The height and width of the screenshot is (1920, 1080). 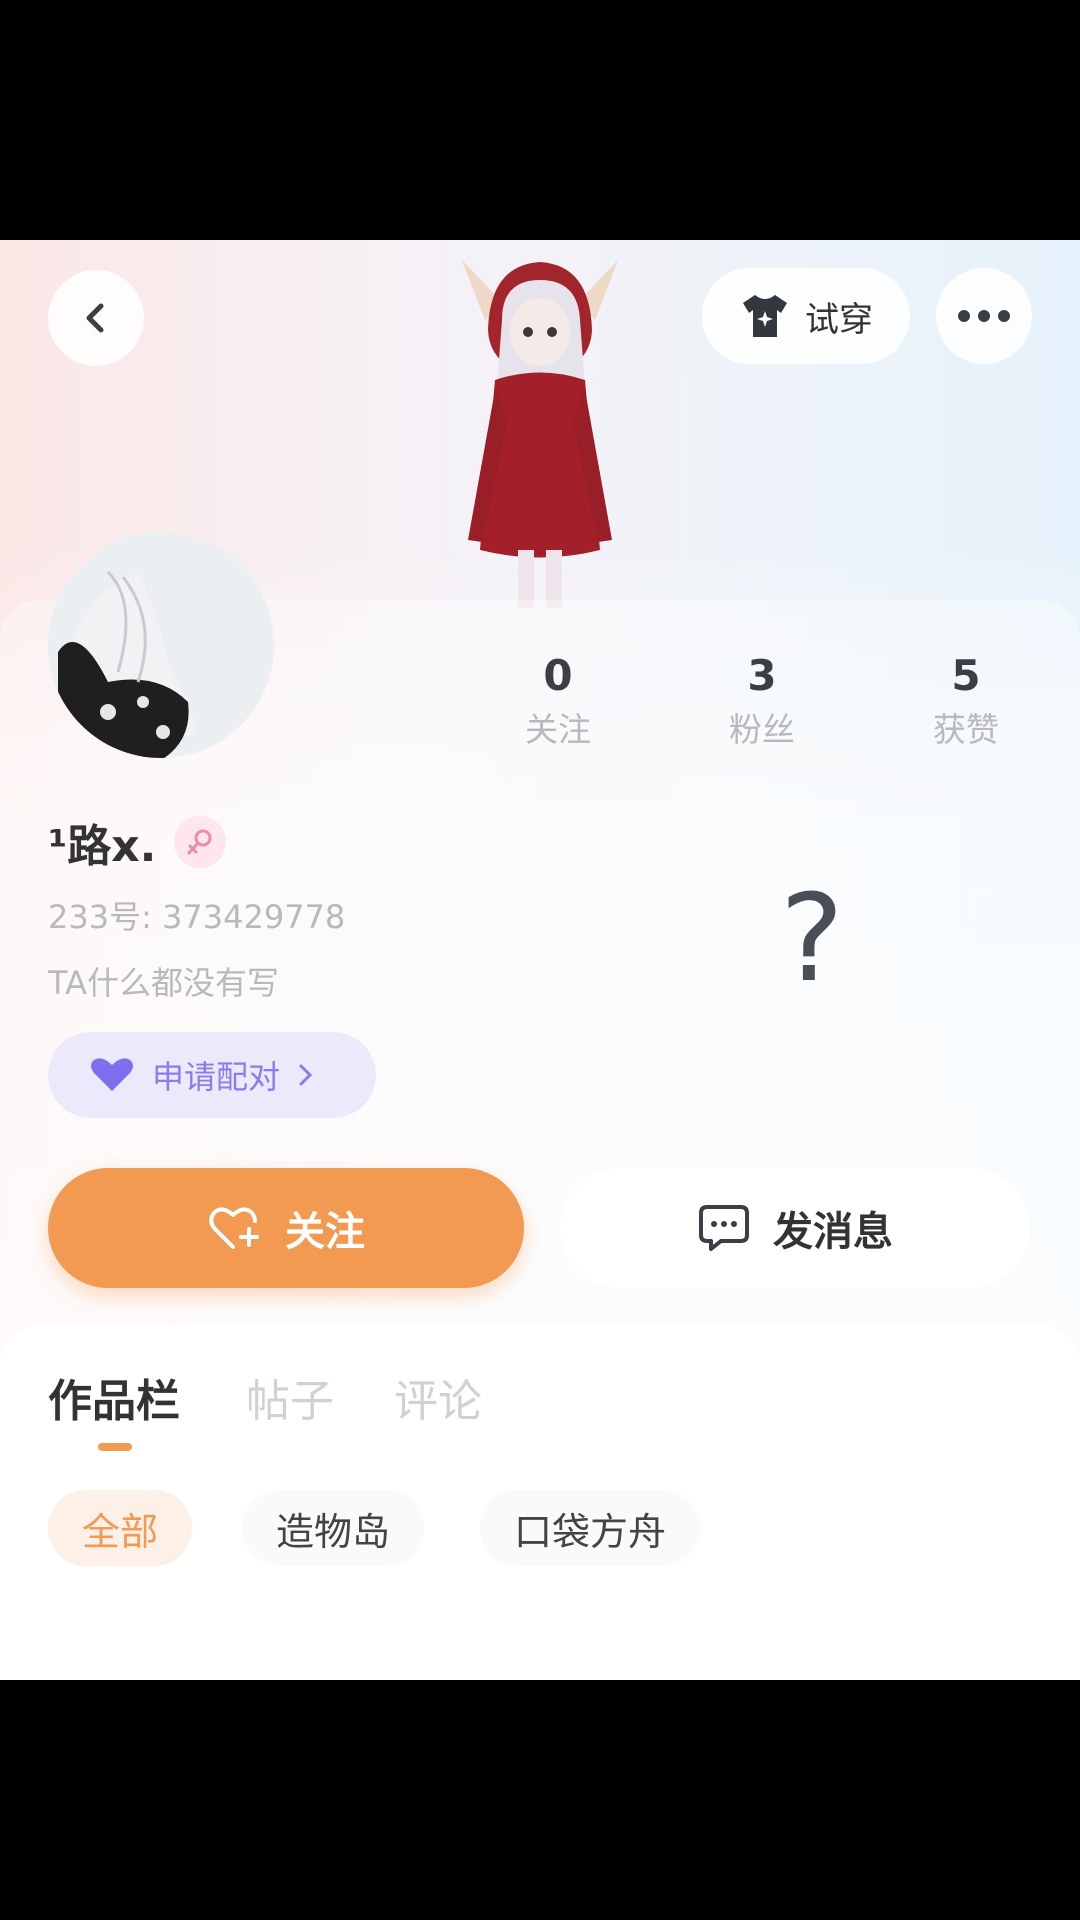 What do you see at coordinates (558, 675) in the screenshot?
I see `stat-following-value: 0` at bounding box center [558, 675].